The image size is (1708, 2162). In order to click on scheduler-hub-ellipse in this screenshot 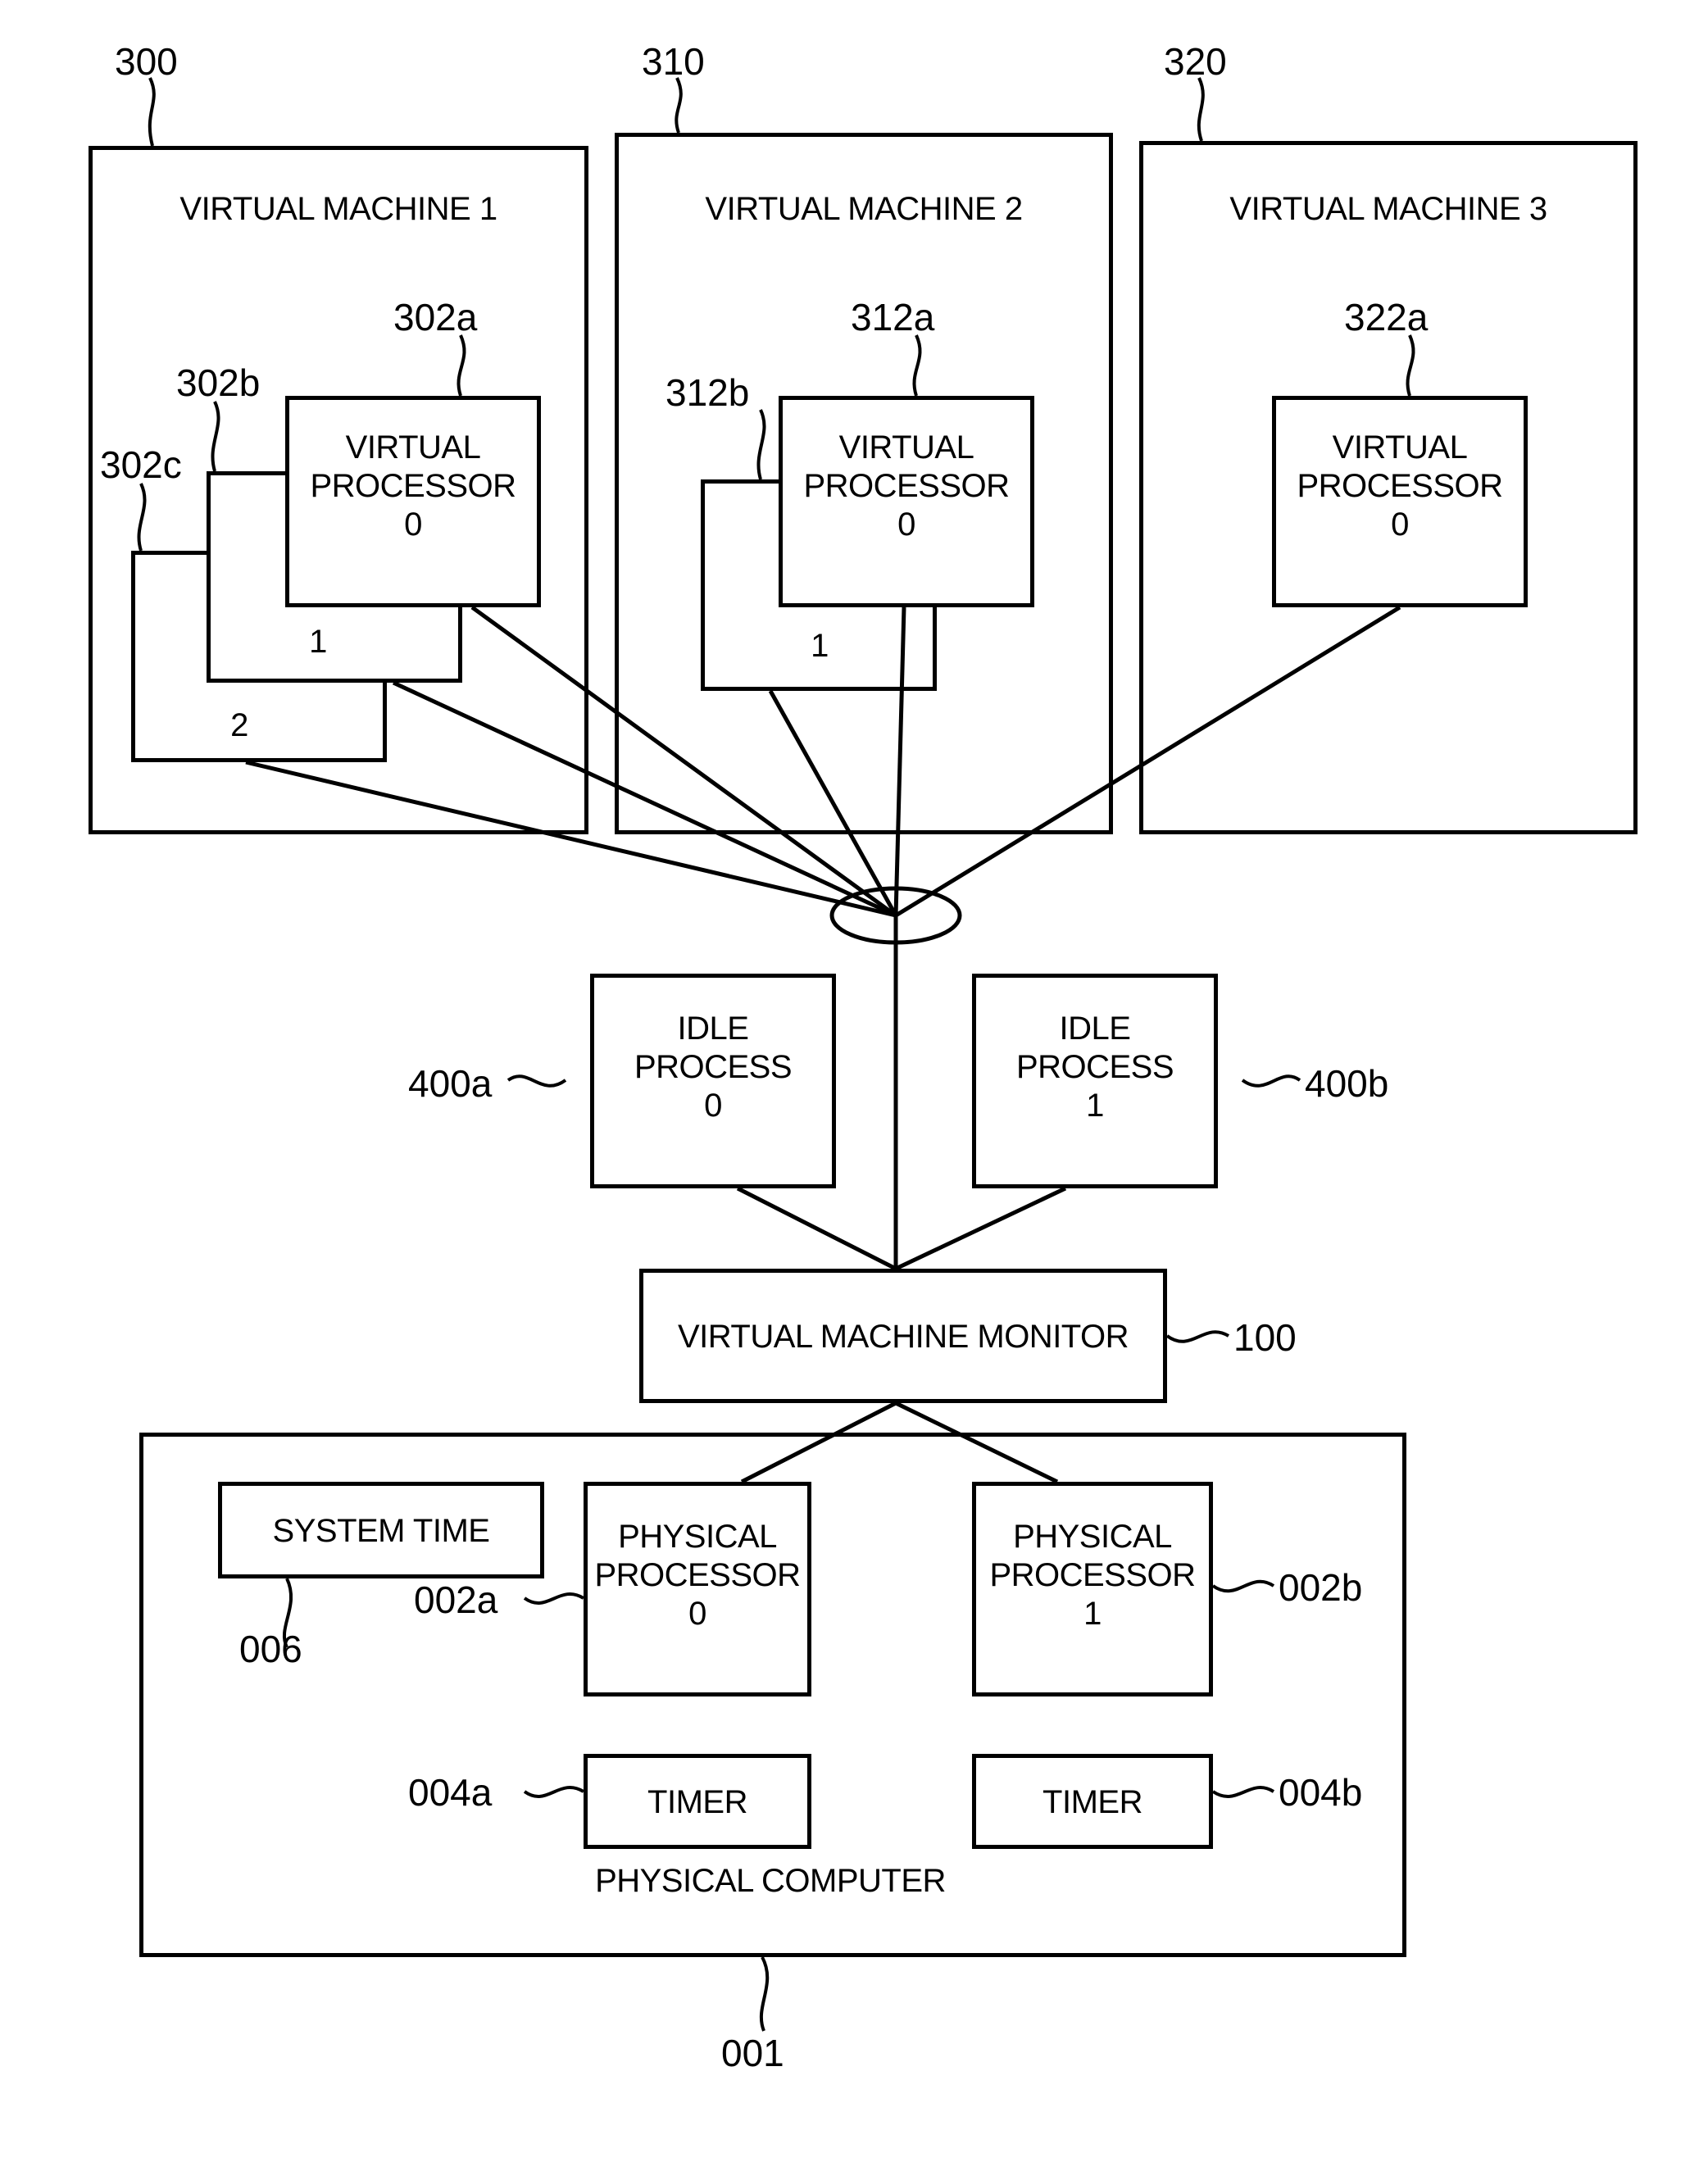, I will do `click(895, 916)`.